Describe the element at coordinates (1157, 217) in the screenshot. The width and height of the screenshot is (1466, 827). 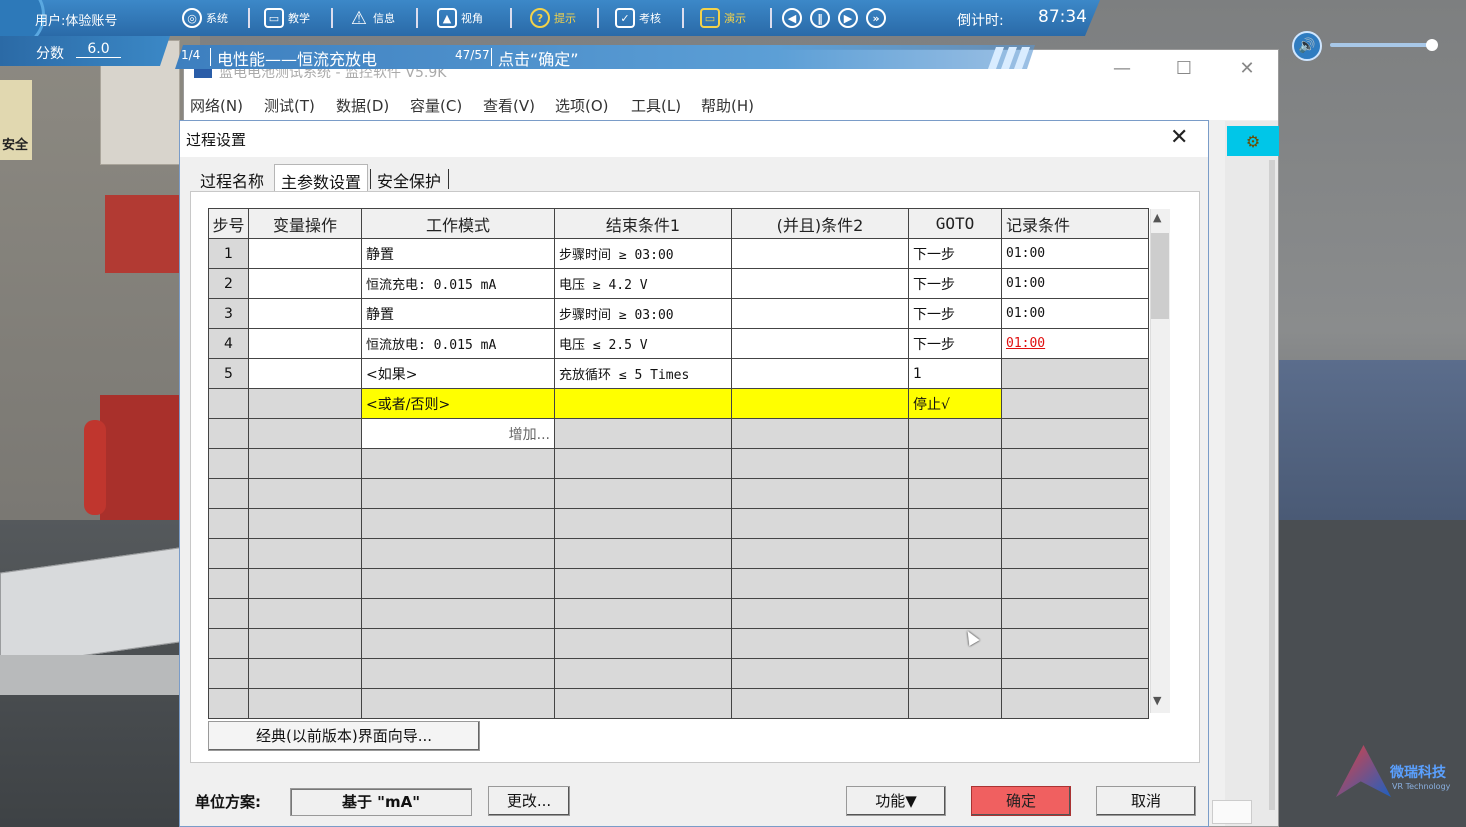
I see `scroll-up-icon: ▲` at that location.